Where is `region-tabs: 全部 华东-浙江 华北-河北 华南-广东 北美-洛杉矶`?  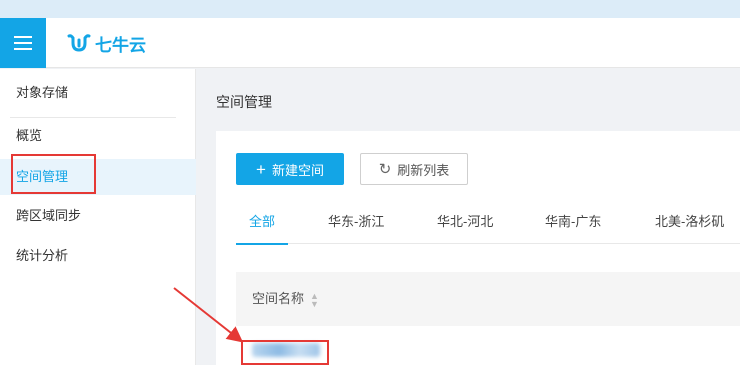 region-tabs: 全部 华东-浙江 华北-河北 华南-广东 北美-洛杉矶 is located at coordinates (488, 224).